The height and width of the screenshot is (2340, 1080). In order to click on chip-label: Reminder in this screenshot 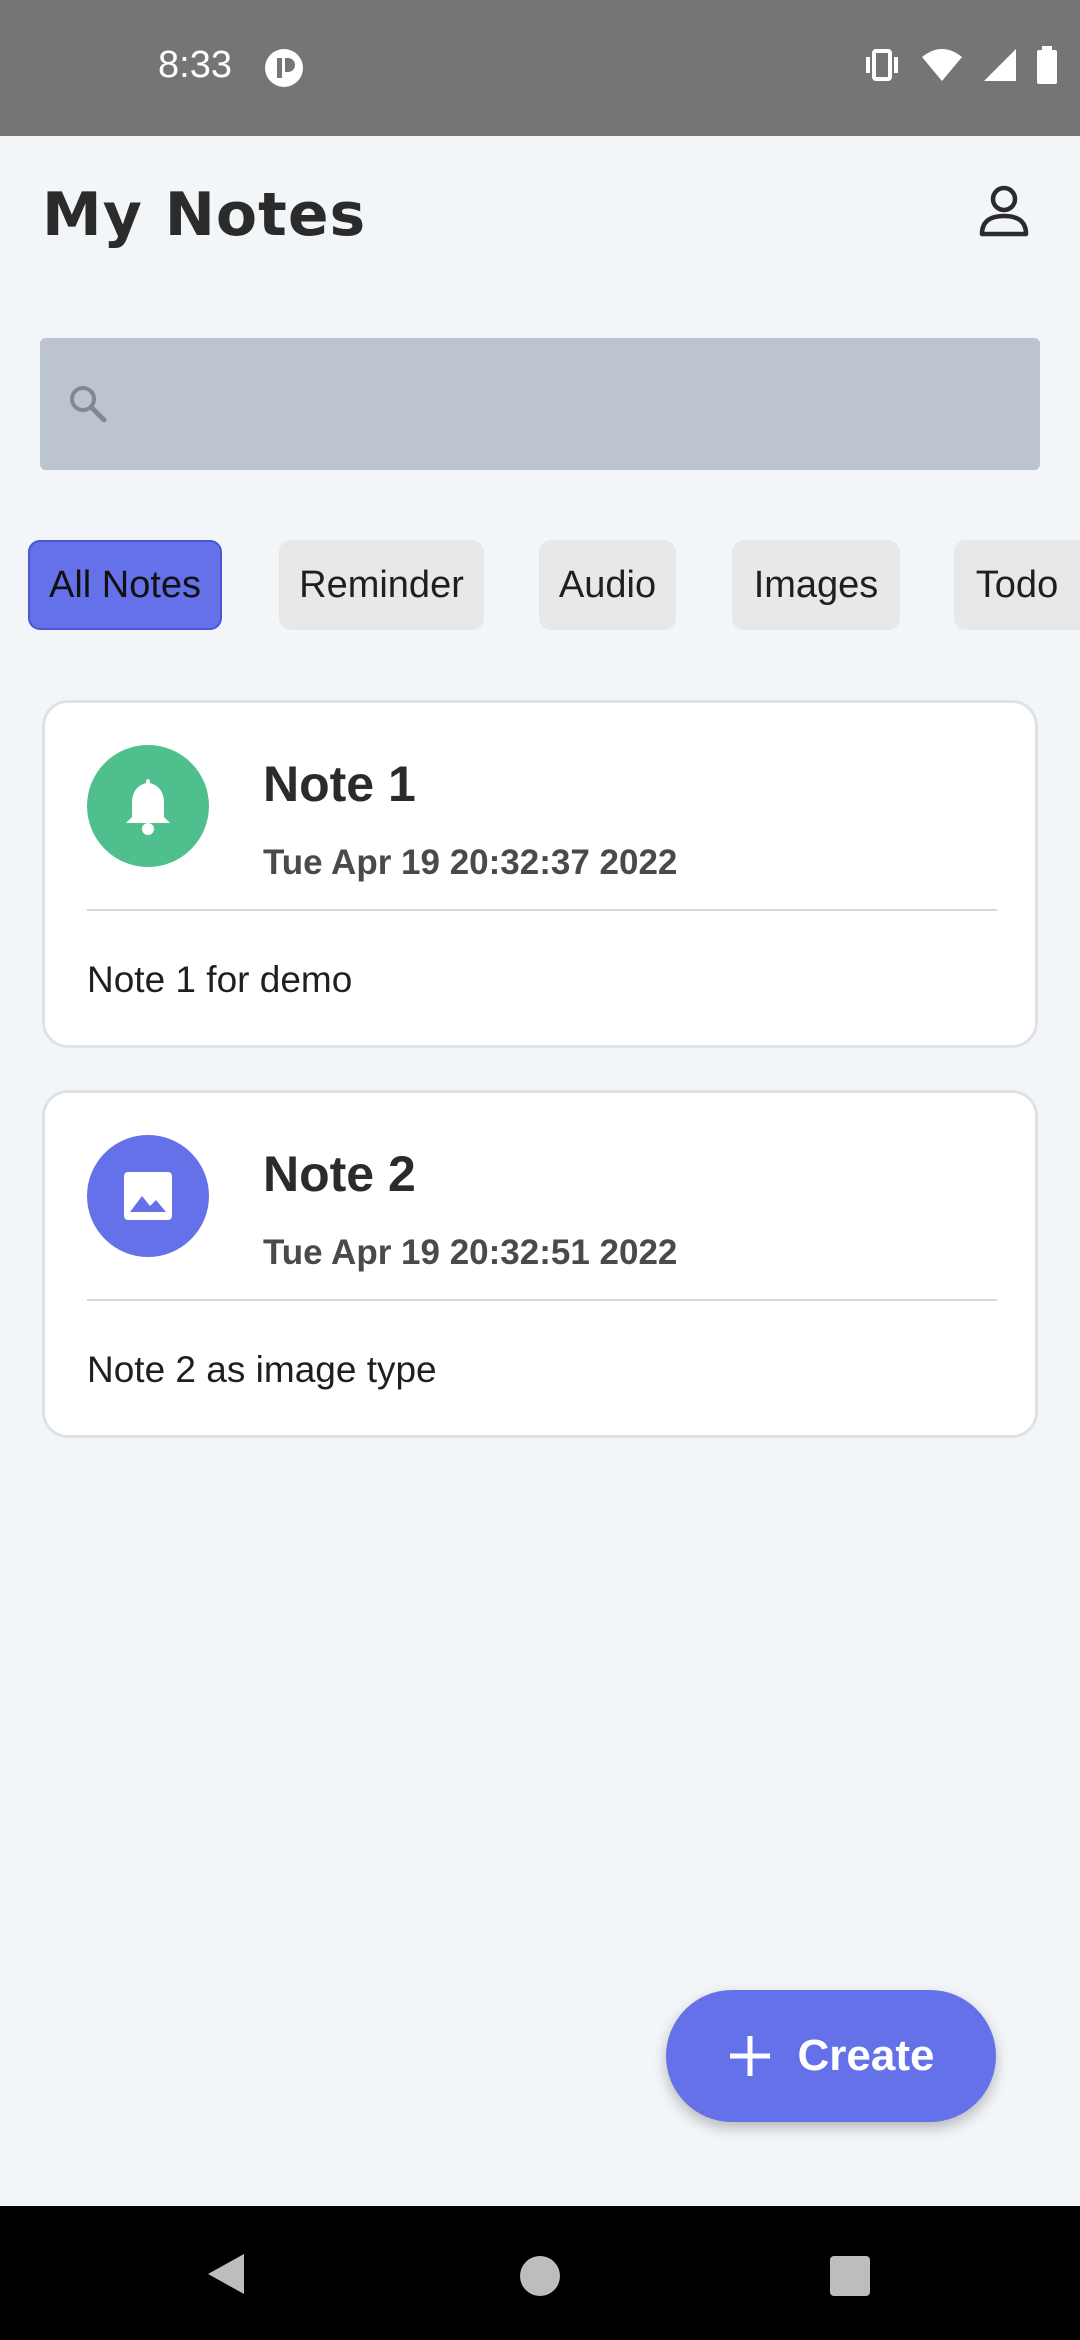, I will do `click(381, 584)`.